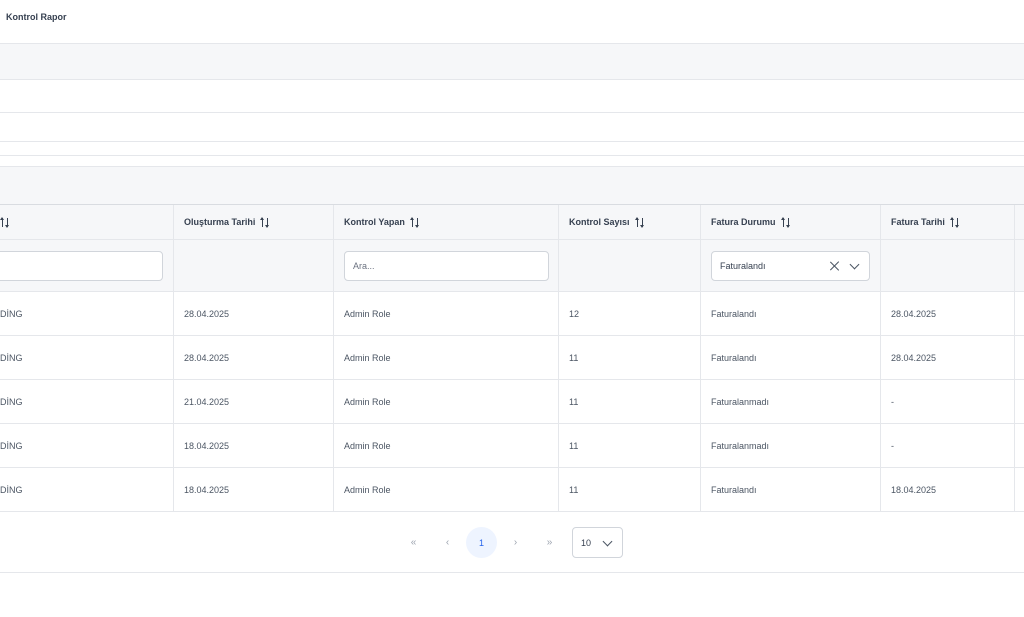 The width and height of the screenshot is (1024, 617). What do you see at coordinates (512, 185) in the screenshot?
I see `table-caption-band` at bounding box center [512, 185].